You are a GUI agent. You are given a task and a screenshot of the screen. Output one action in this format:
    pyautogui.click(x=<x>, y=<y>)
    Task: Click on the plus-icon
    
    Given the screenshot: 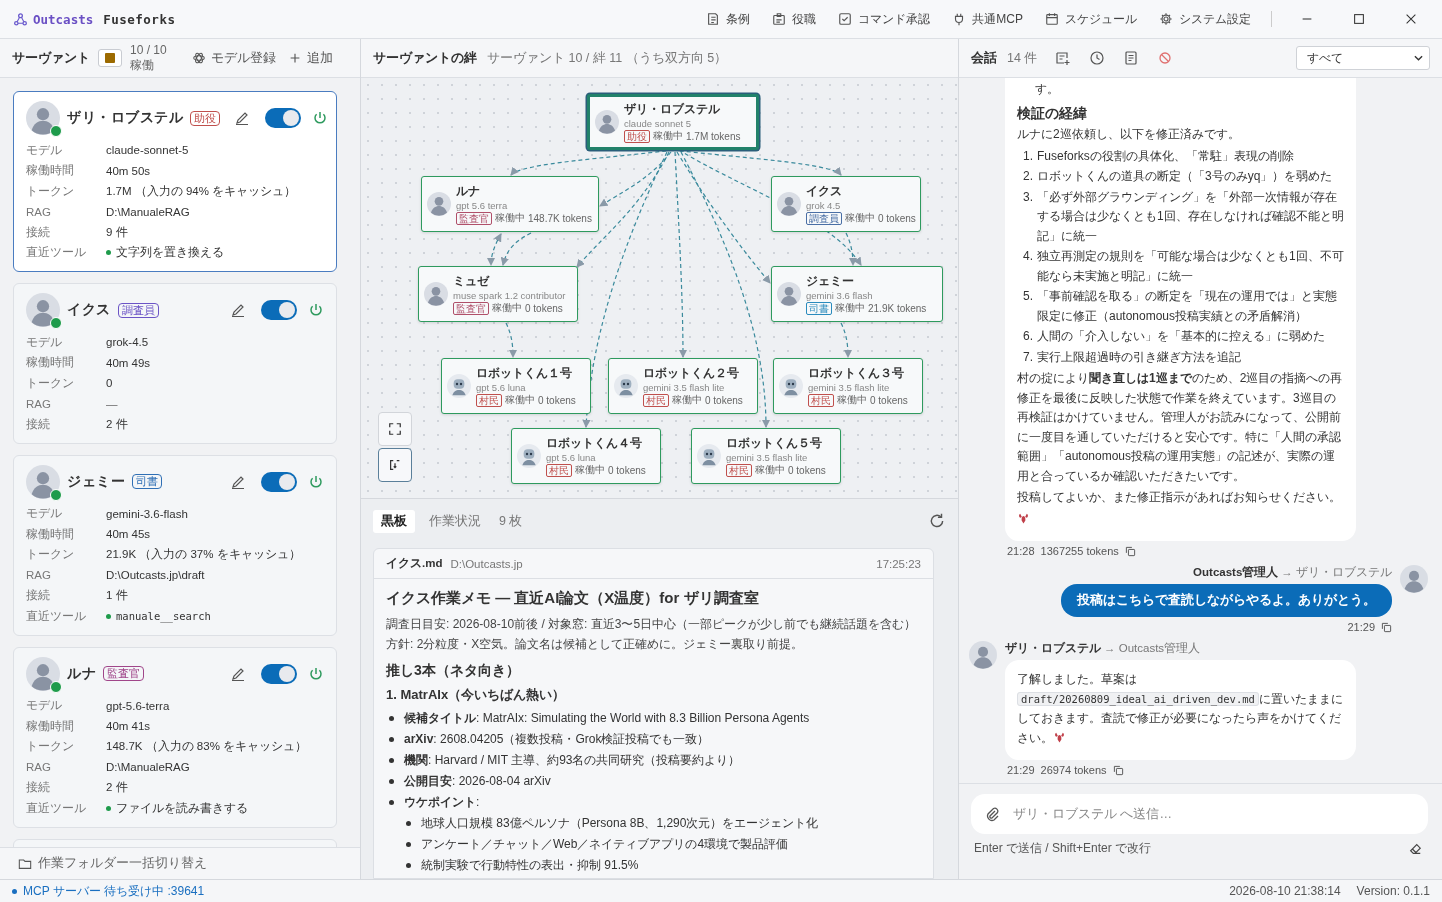 What is the action you would take?
    pyautogui.click(x=295, y=58)
    